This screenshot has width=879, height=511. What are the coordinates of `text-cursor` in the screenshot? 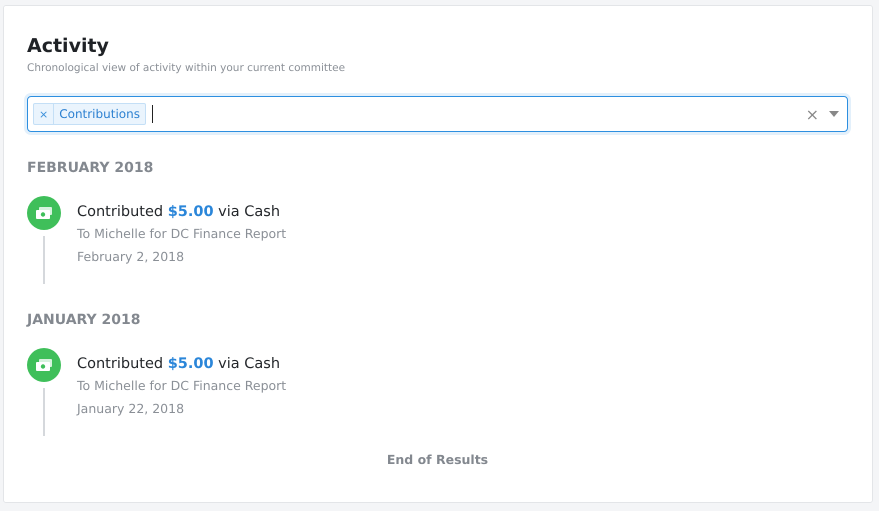 It's located at (152, 114).